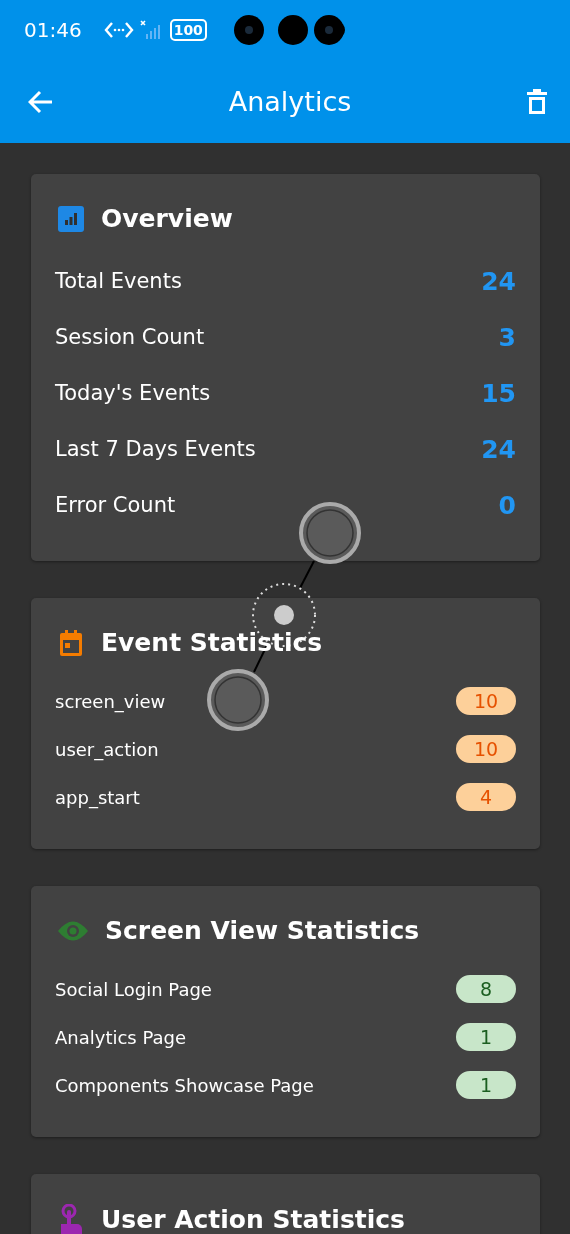  What do you see at coordinates (507, 505) in the screenshot?
I see `stat-value: 0` at bounding box center [507, 505].